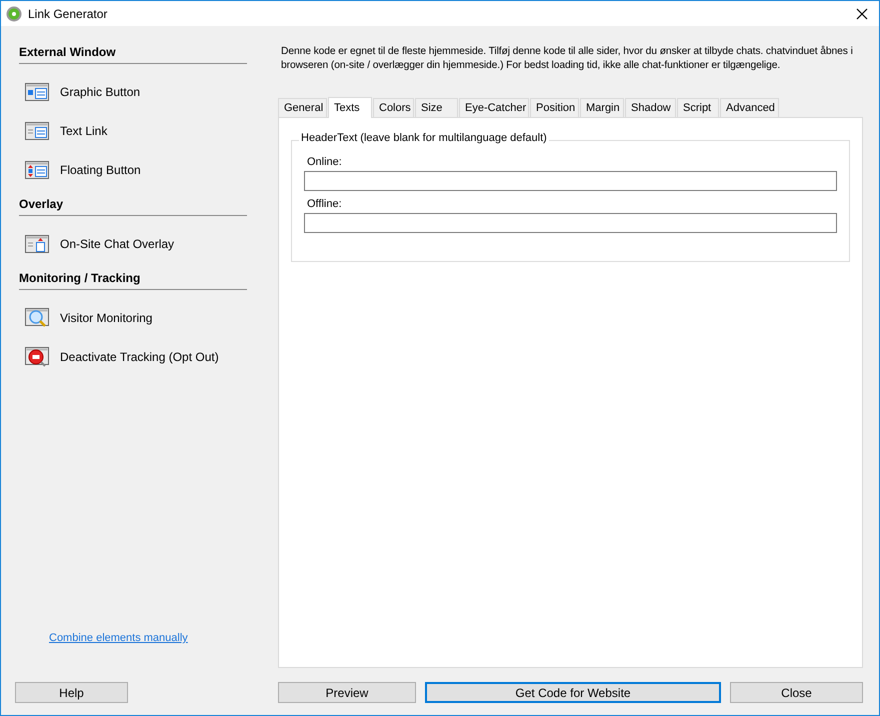 This screenshot has height=716, width=880. I want to click on tab: Margin, so click(602, 107).